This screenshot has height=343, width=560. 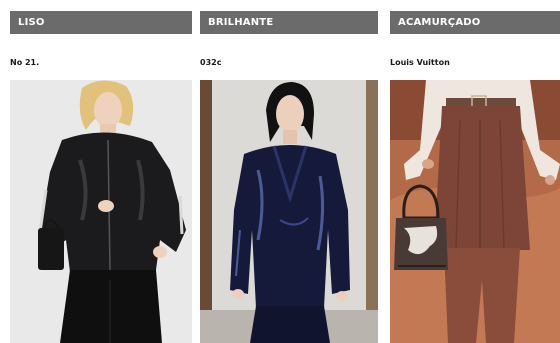 I want to click on category-header: BRILHANTE, so click(x=289, y=22).